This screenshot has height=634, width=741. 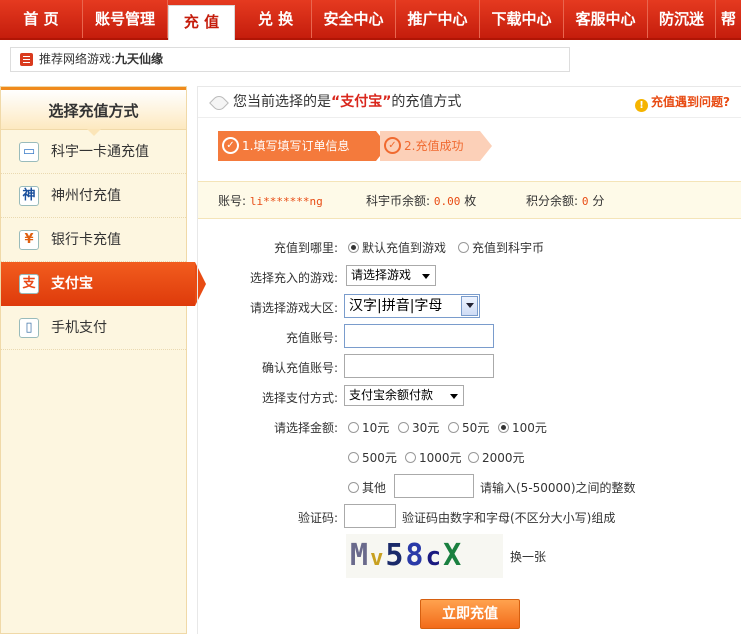 What do you see at coordinates (438, 19) in the screenshot?
I see `nav-promotion: 推广中心` at bounding box center [438, 19].